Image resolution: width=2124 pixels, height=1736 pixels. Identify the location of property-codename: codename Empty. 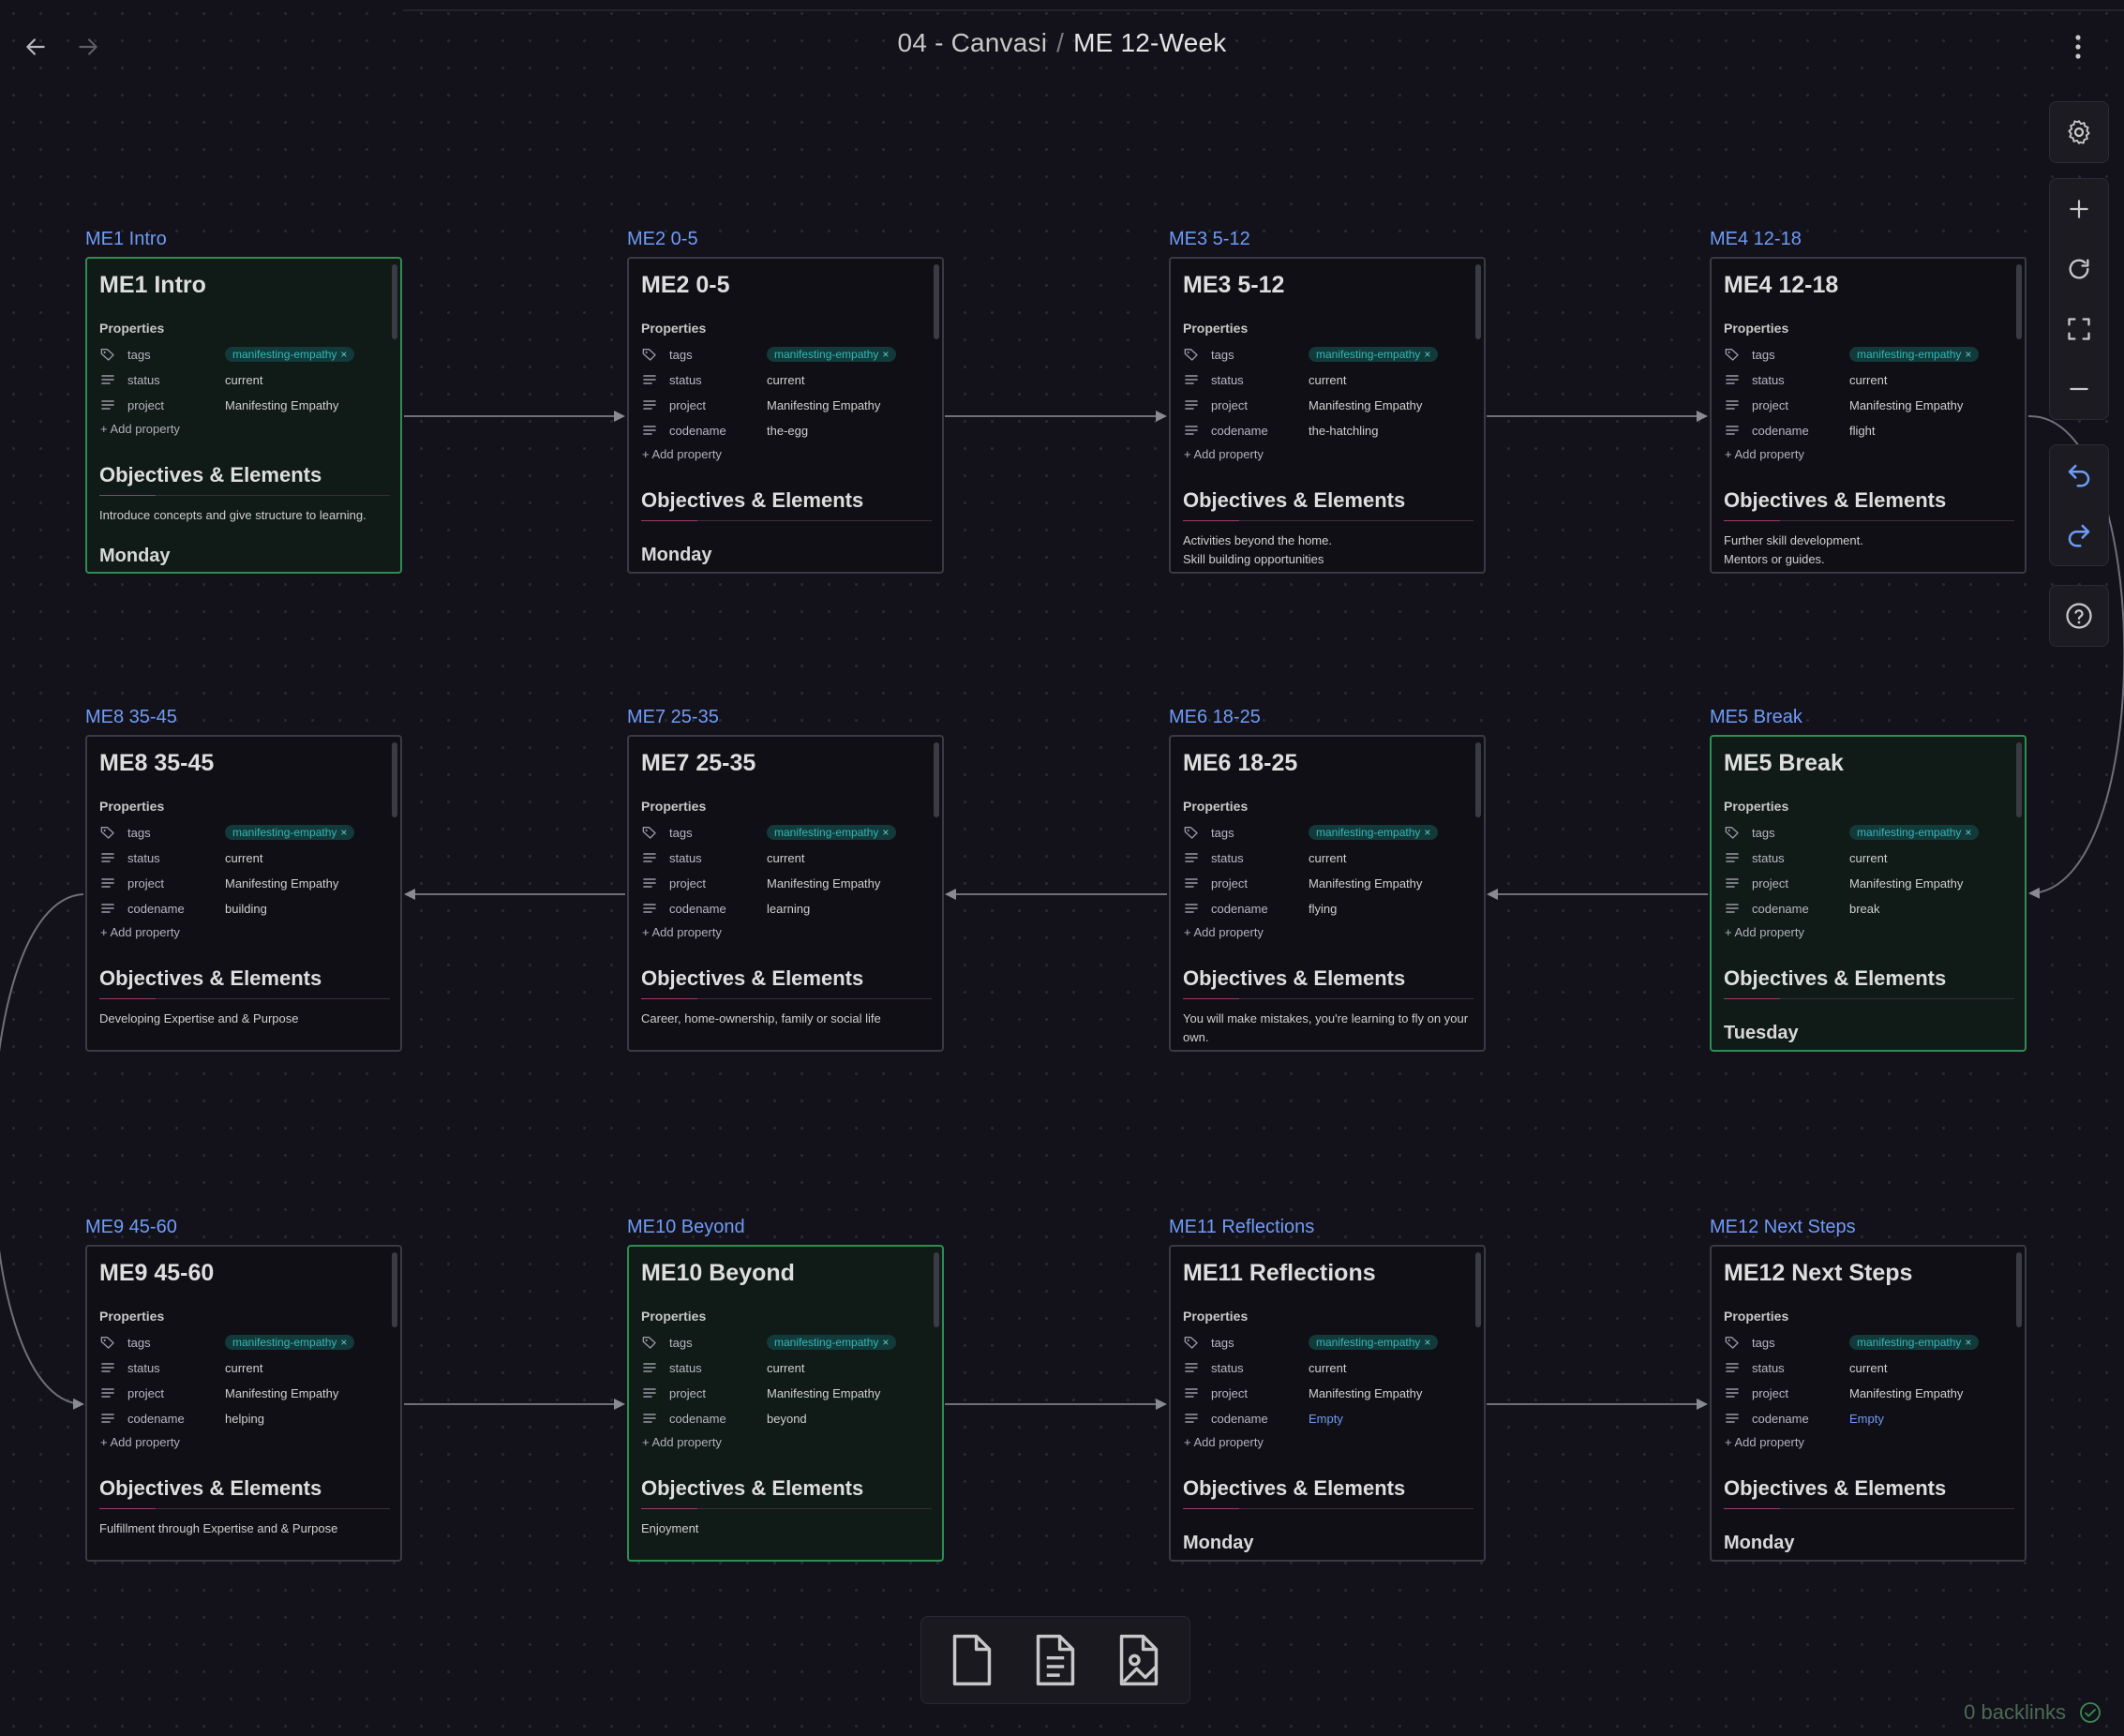
(1869, 1418).